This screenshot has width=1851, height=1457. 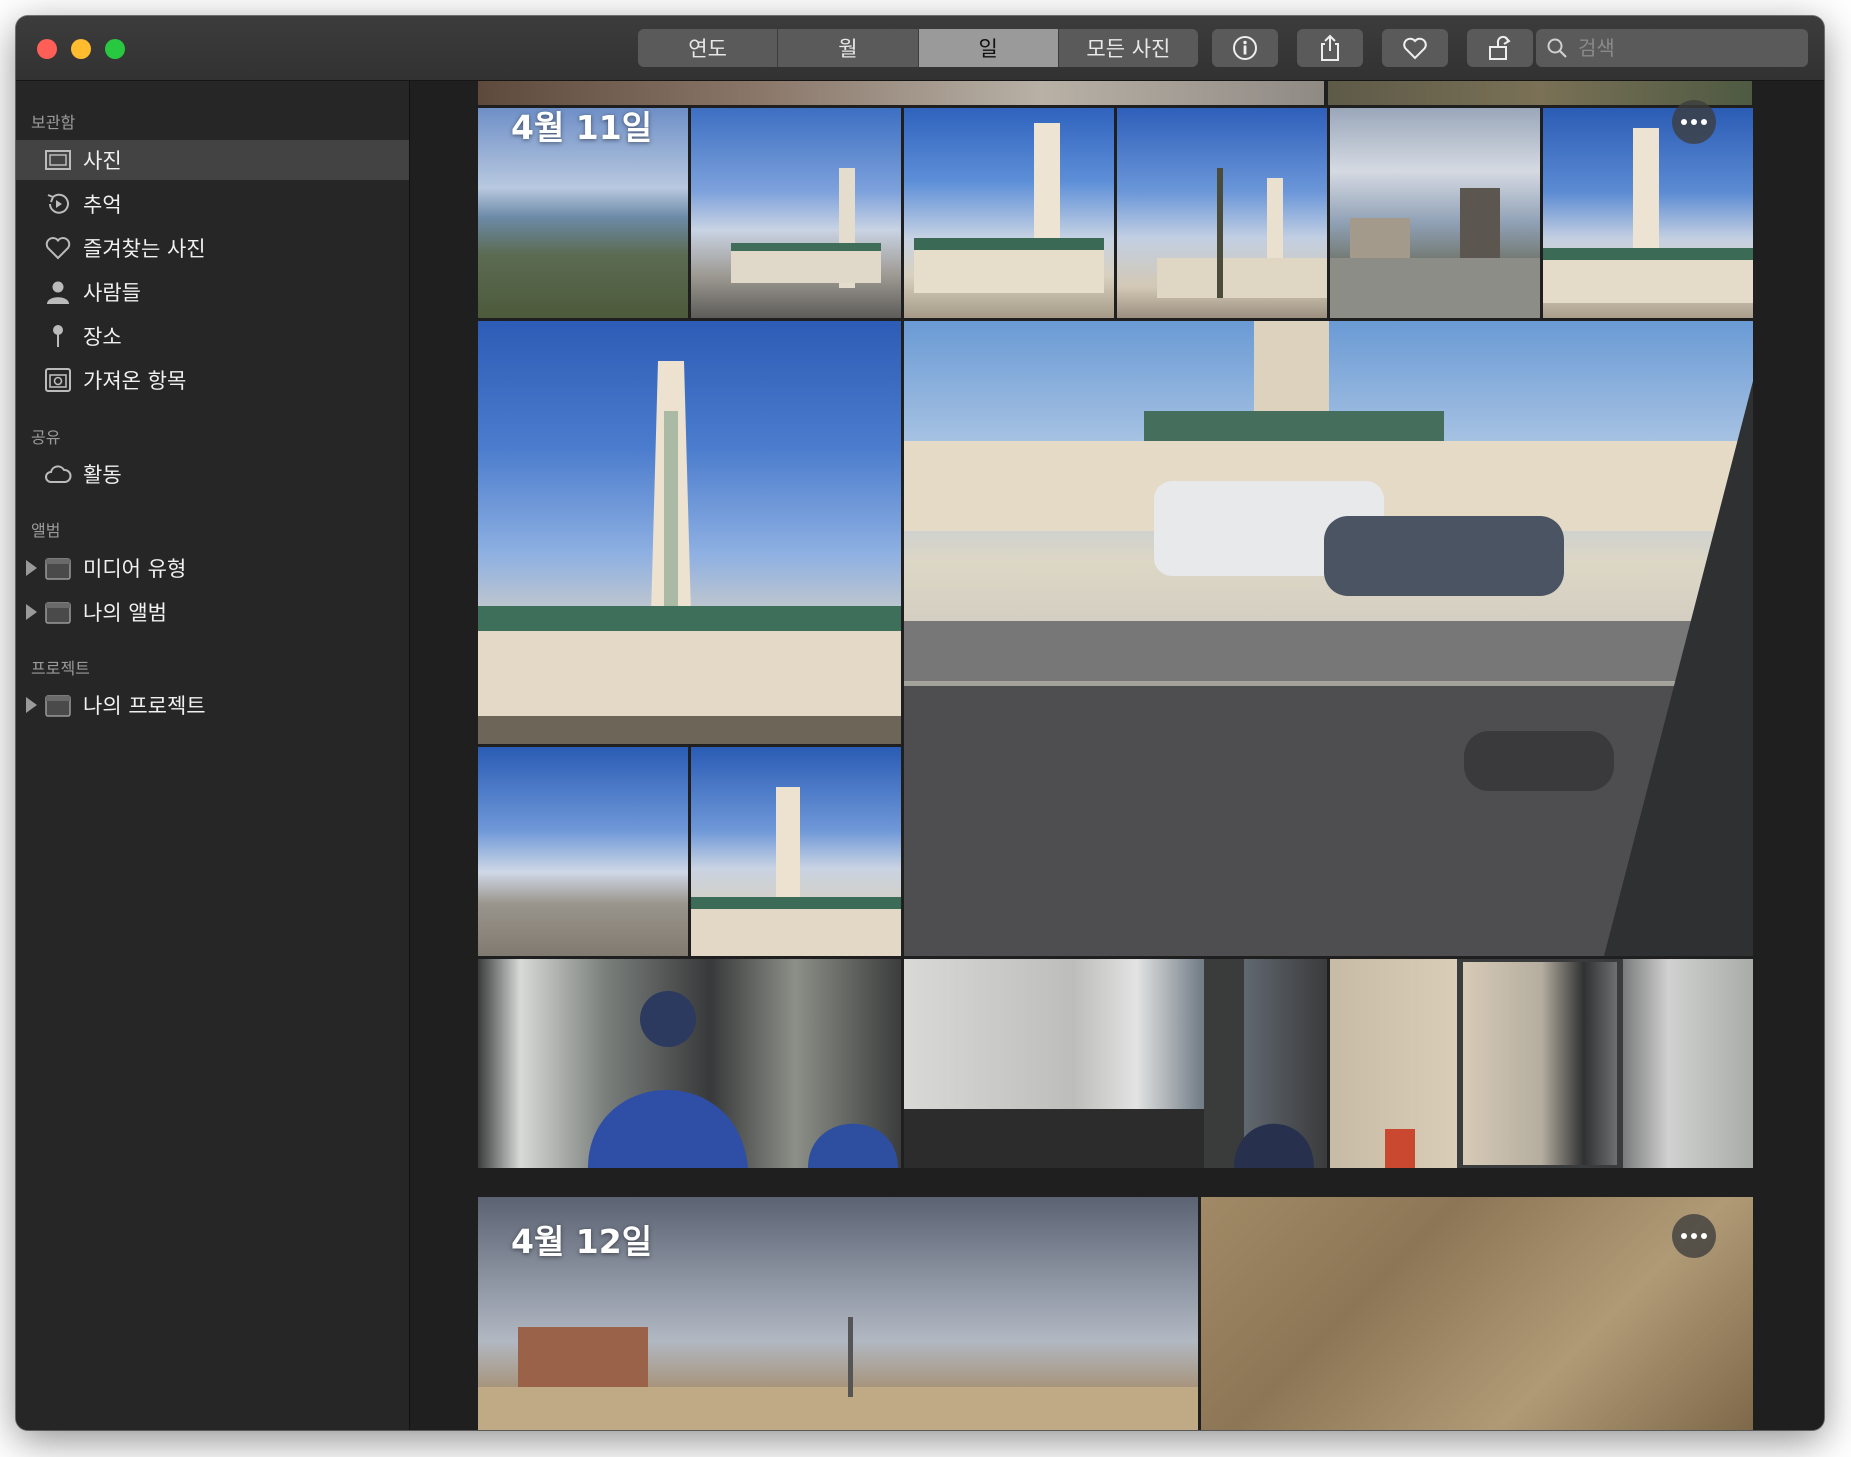 I want to click on sidebar-item-places: 장소, so click(x=212, y=336).